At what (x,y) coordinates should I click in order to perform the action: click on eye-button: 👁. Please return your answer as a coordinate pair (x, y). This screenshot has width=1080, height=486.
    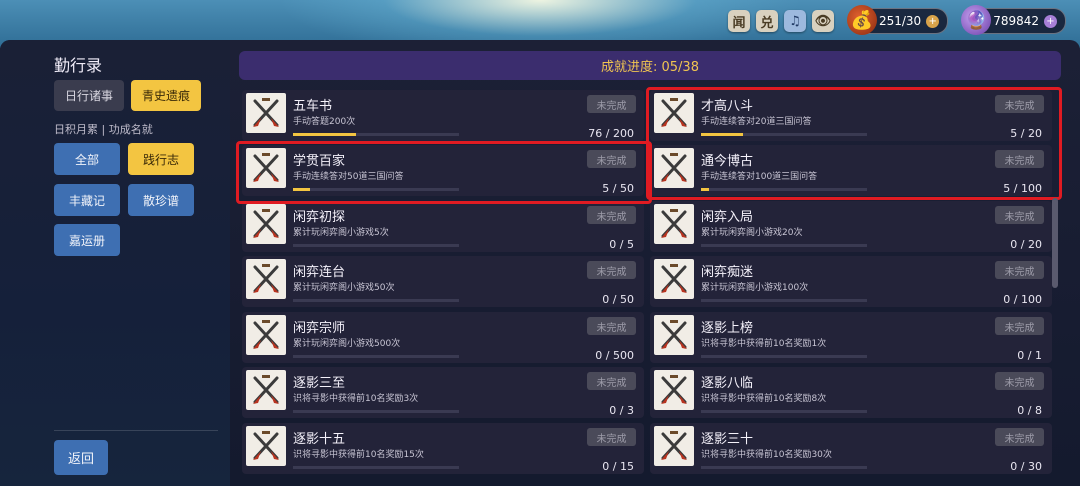
    Looking at the image, I should click on (822, 21).